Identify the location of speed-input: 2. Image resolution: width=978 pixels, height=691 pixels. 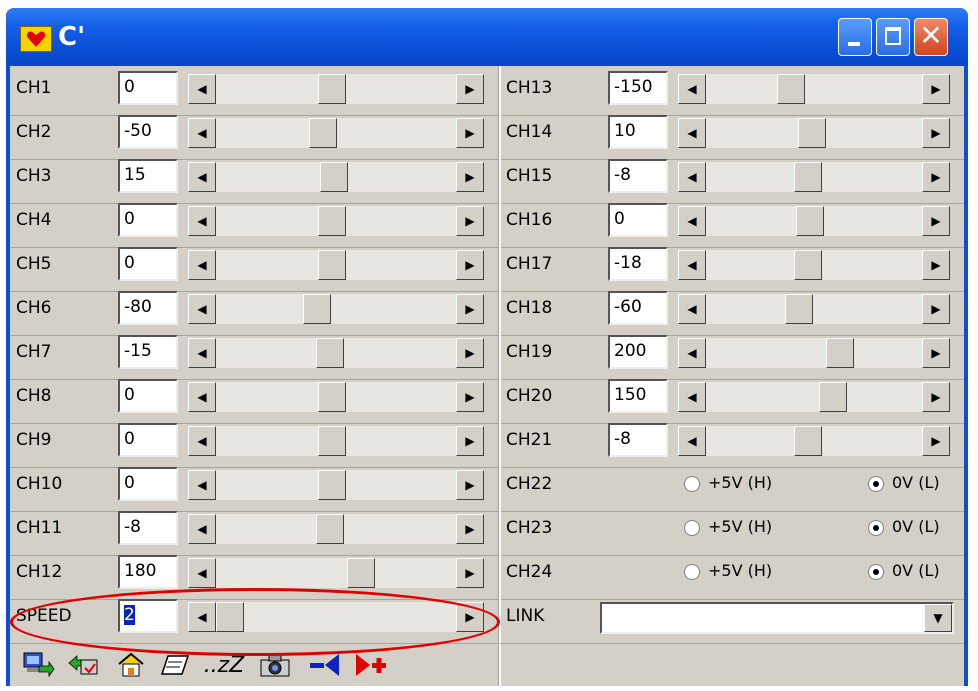
(148, 616).